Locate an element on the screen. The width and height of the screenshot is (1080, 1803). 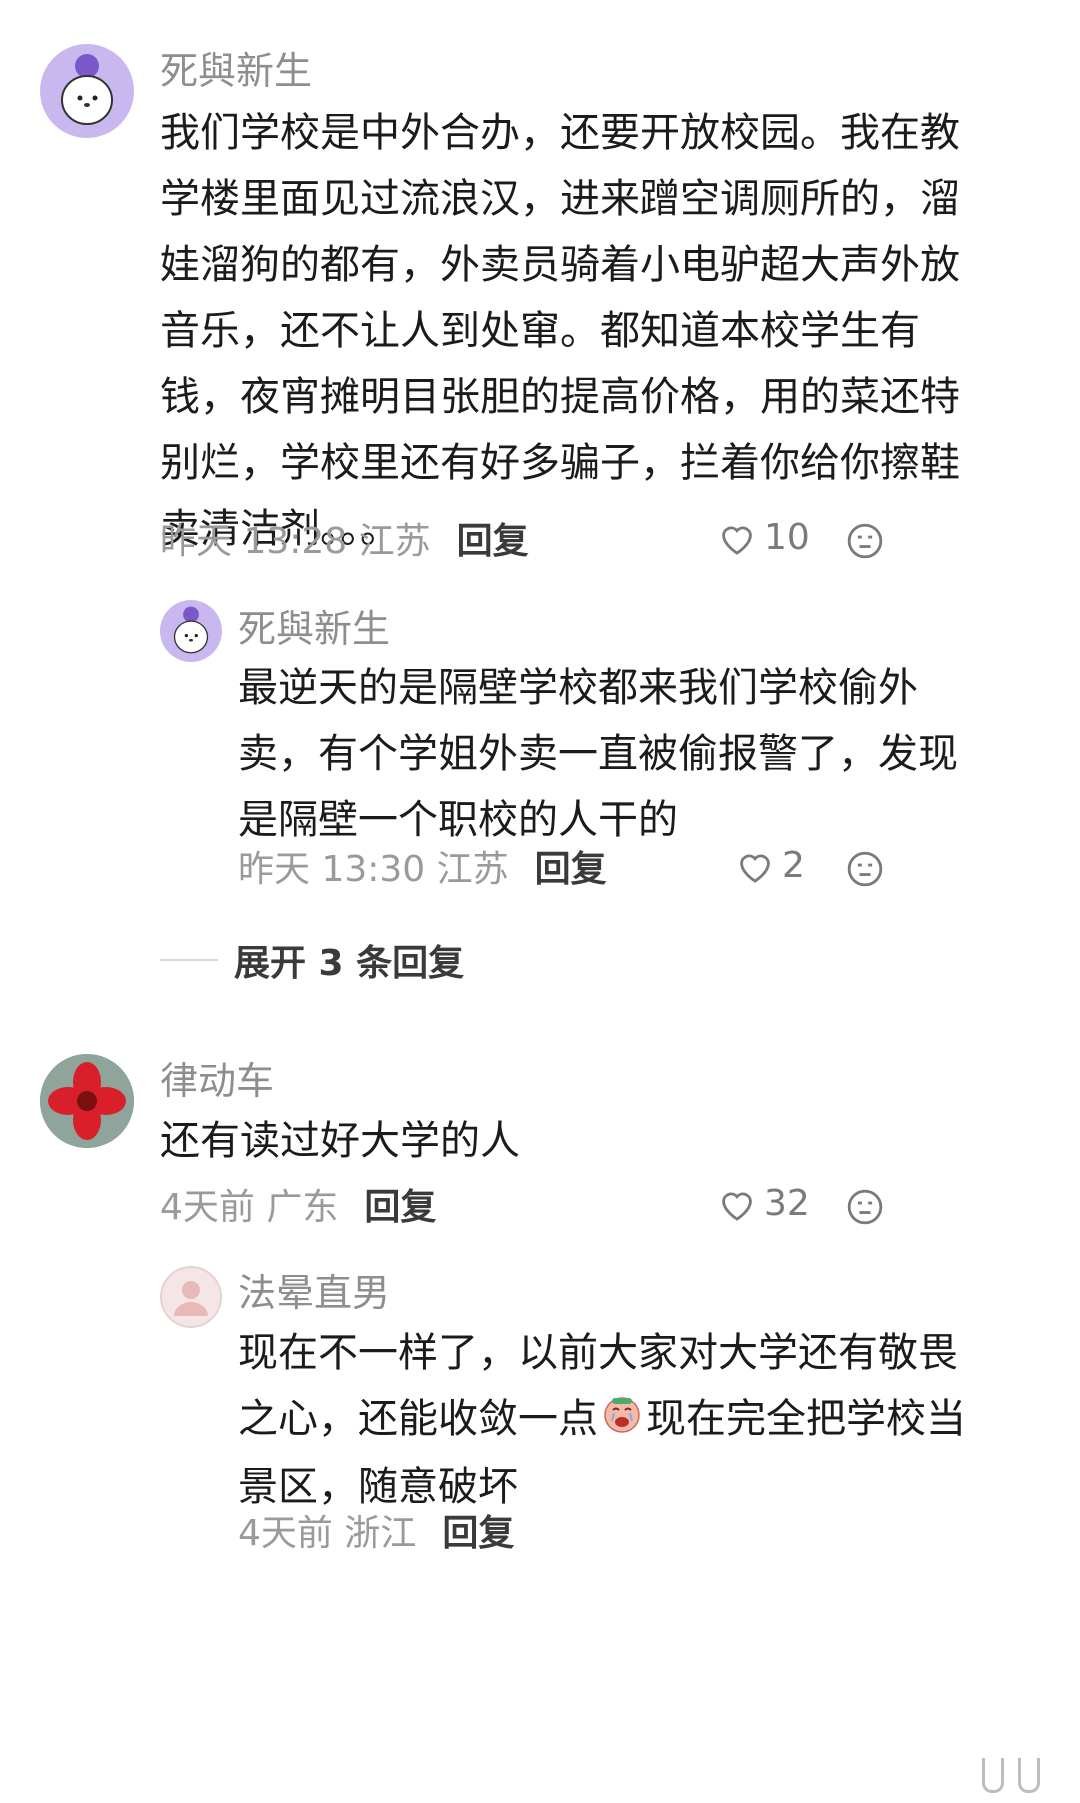
reply-timestamp: 昨天 13:30 江苏 is located at coordinates (373, 869).